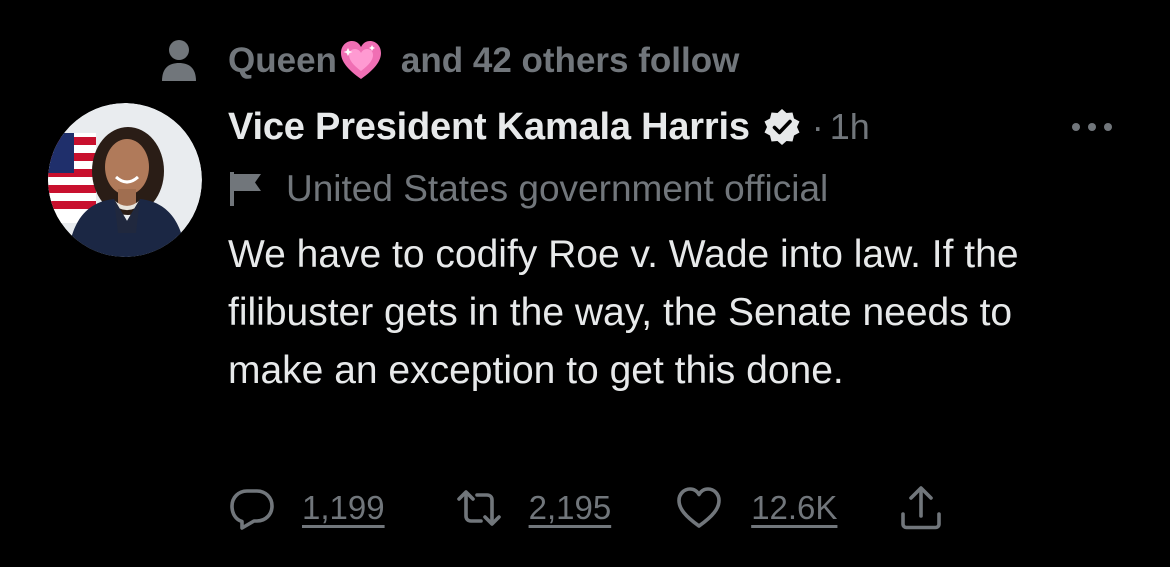  I want to click on account-label-text: United States government official, so click(557, 188).